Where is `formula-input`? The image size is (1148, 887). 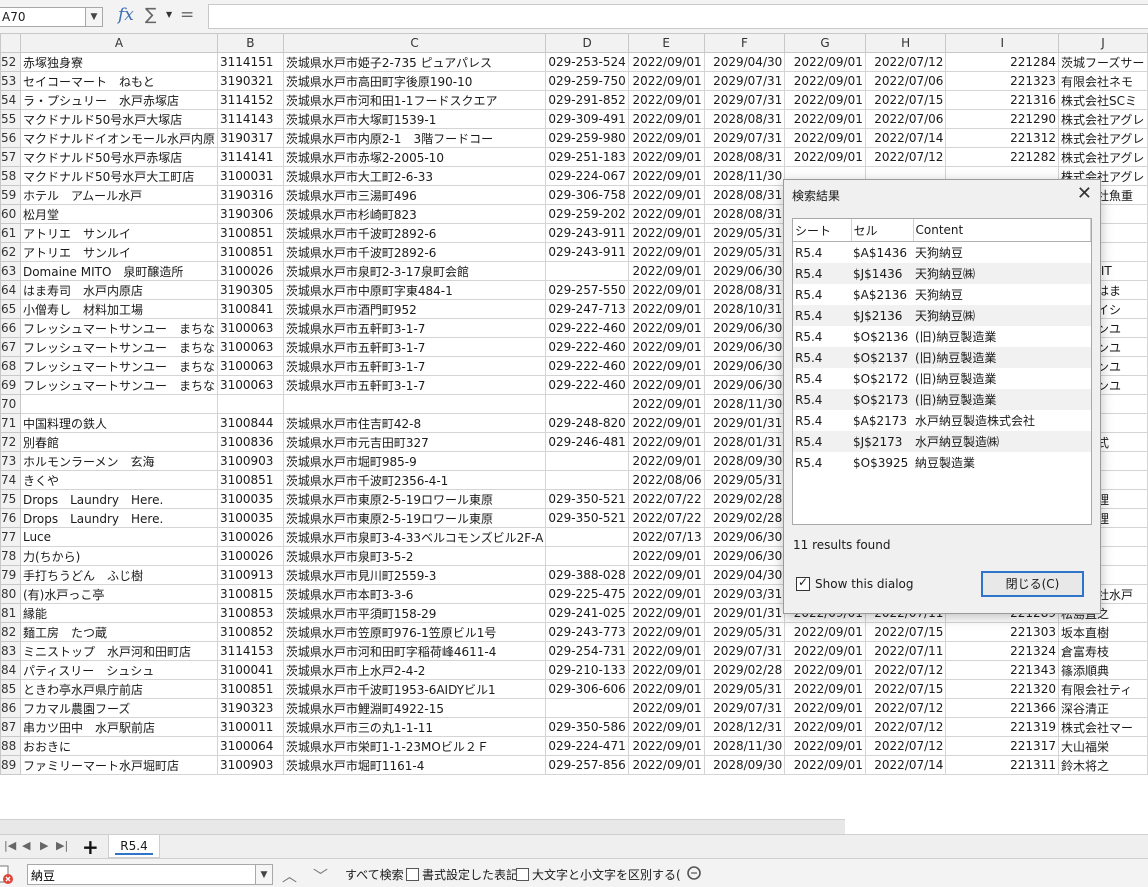 formula-input is located at coordinates (678, 16).